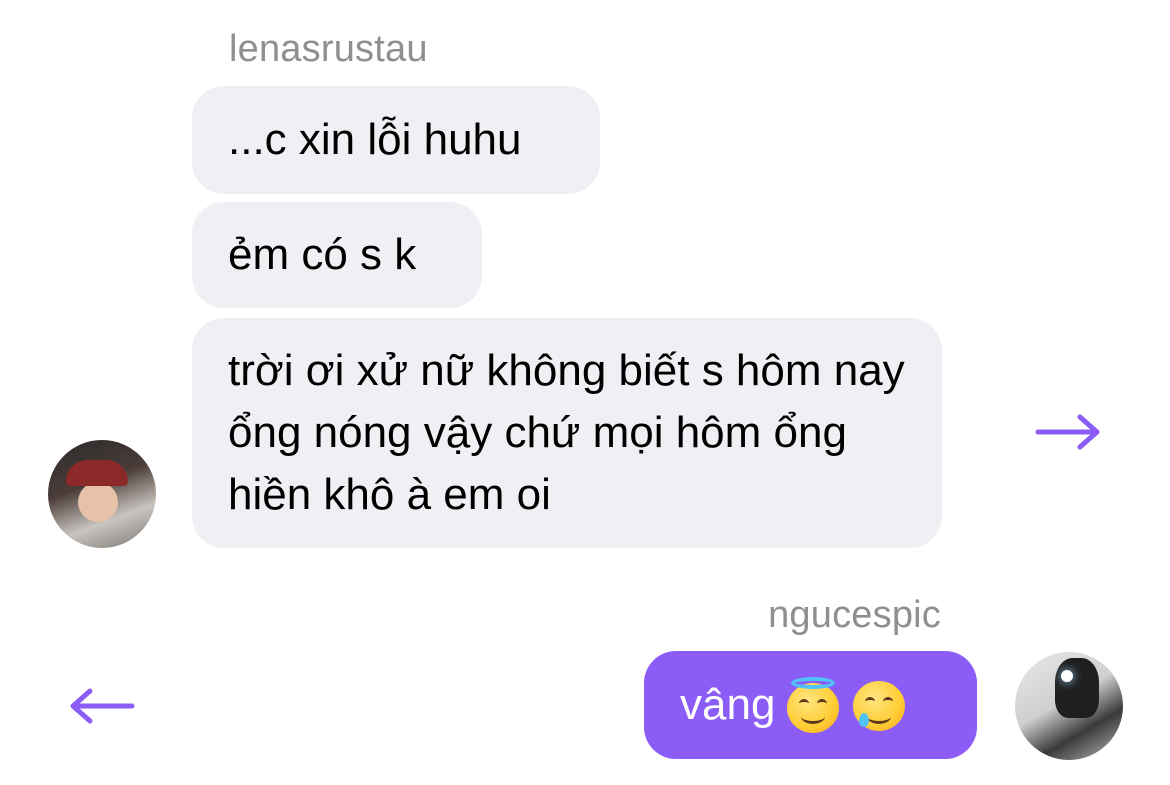 This screenshot has width=1170, height=785. What do you see at coordinates (1069, 706) in the screenshot?
I see `outgoing-sender-avatar` at bounding box center [1069, 706].